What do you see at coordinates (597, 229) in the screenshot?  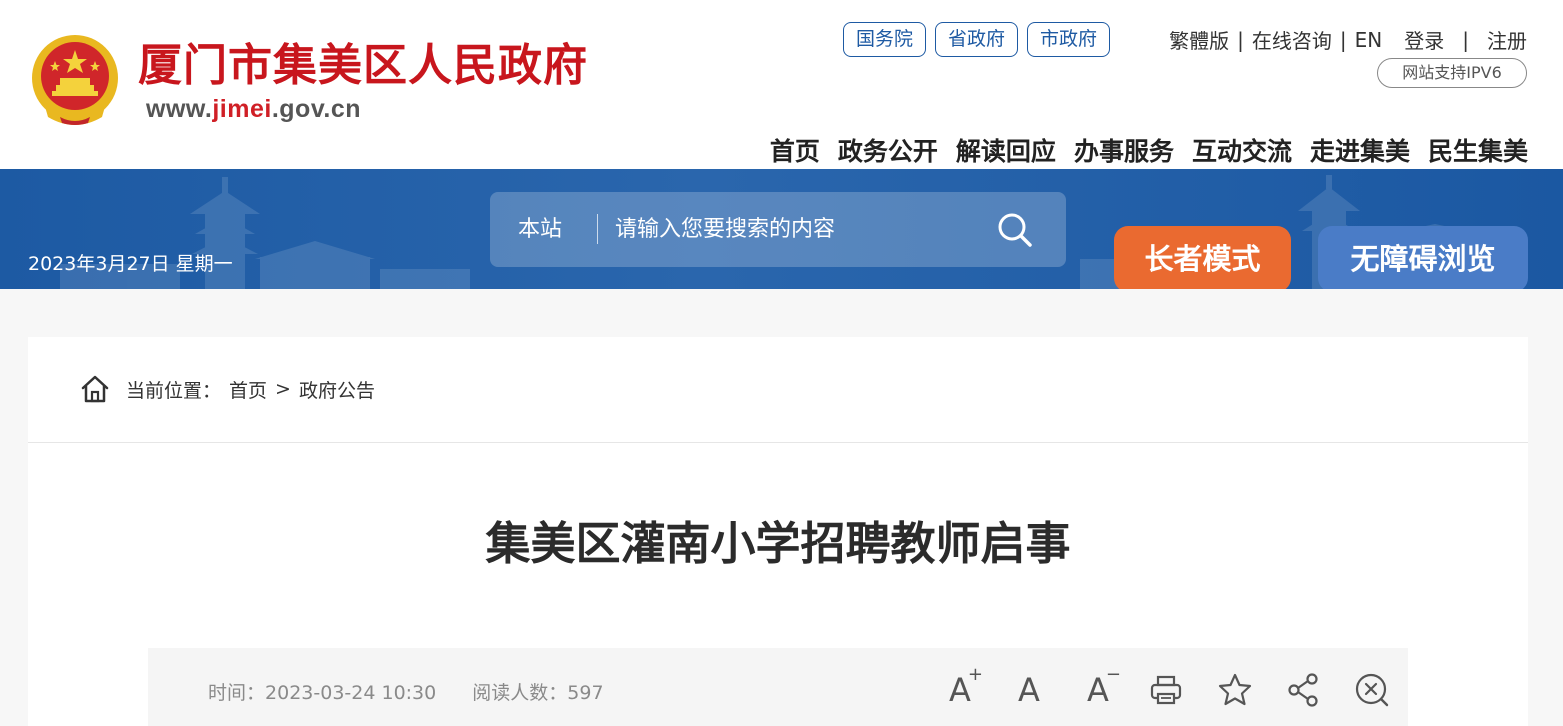 I see `search-divider` at bounding box center [597, 229].